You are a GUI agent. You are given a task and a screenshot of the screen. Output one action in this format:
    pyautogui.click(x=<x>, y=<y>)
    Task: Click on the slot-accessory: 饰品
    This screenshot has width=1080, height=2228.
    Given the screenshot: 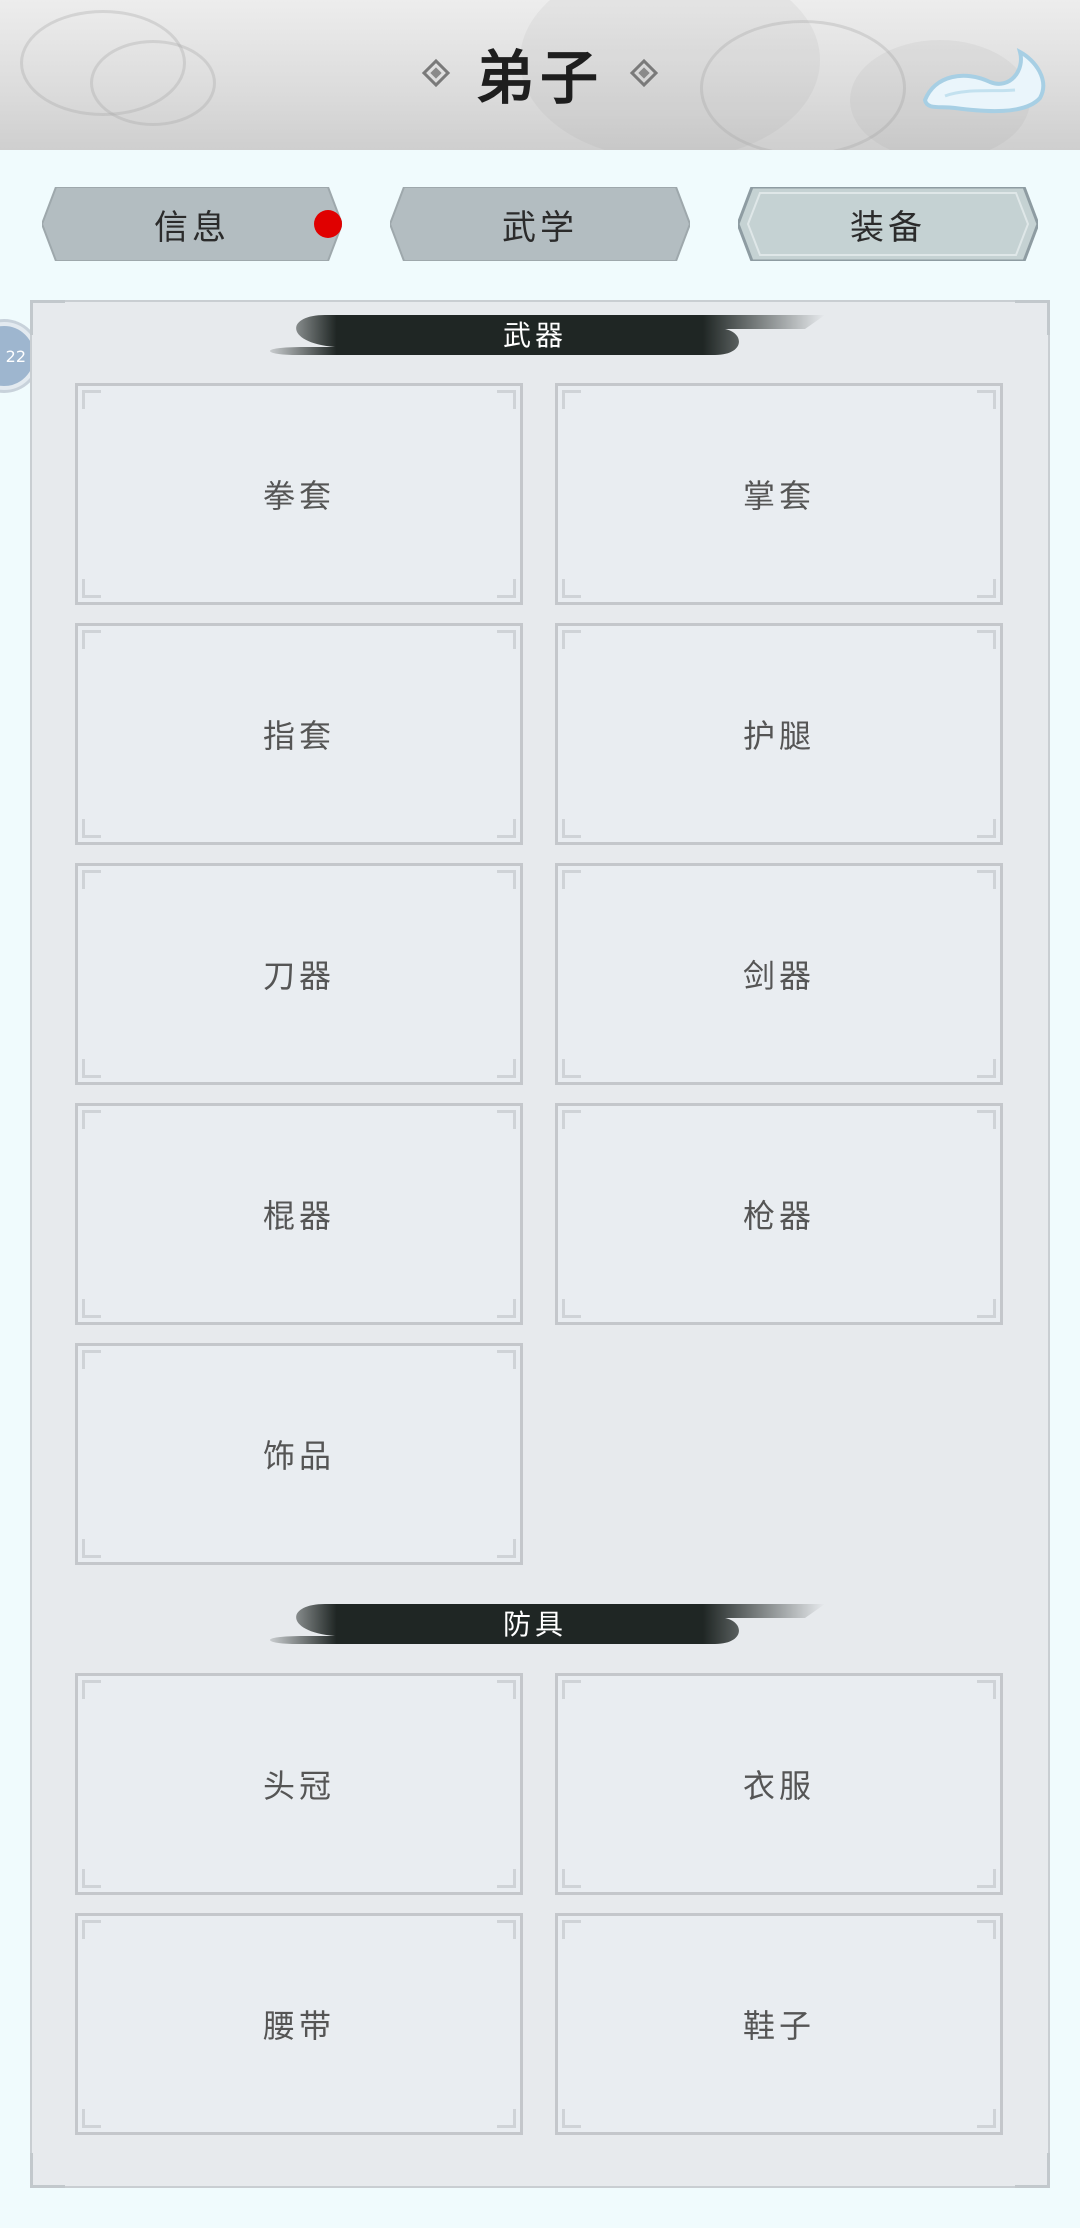 What is the action you would take?
    pyautogui.click(x=299, y=1454)
    